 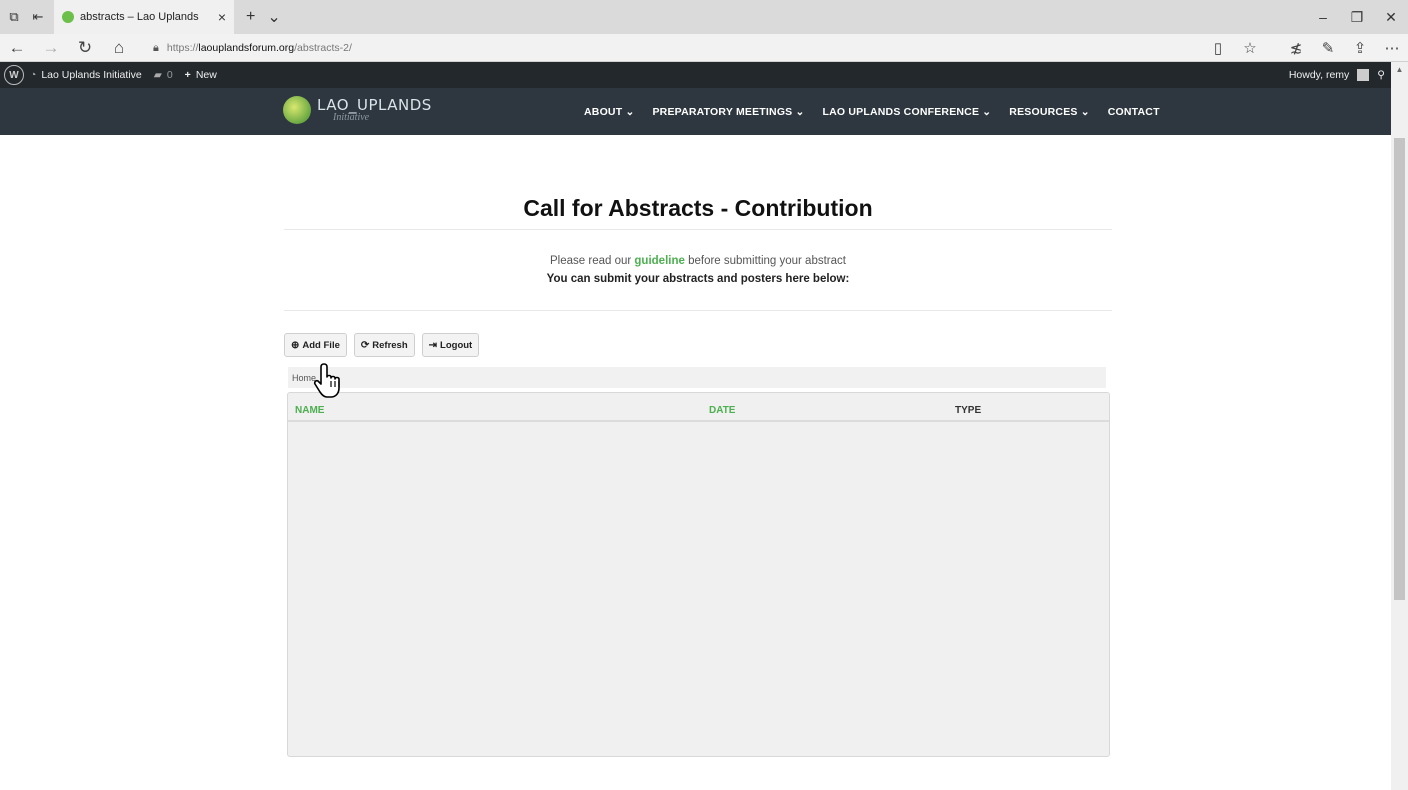 What do you see at coordinates (433, 345) in the screenshot?
I see `logout-icon: ⇥` at bounding box center [433, 345].